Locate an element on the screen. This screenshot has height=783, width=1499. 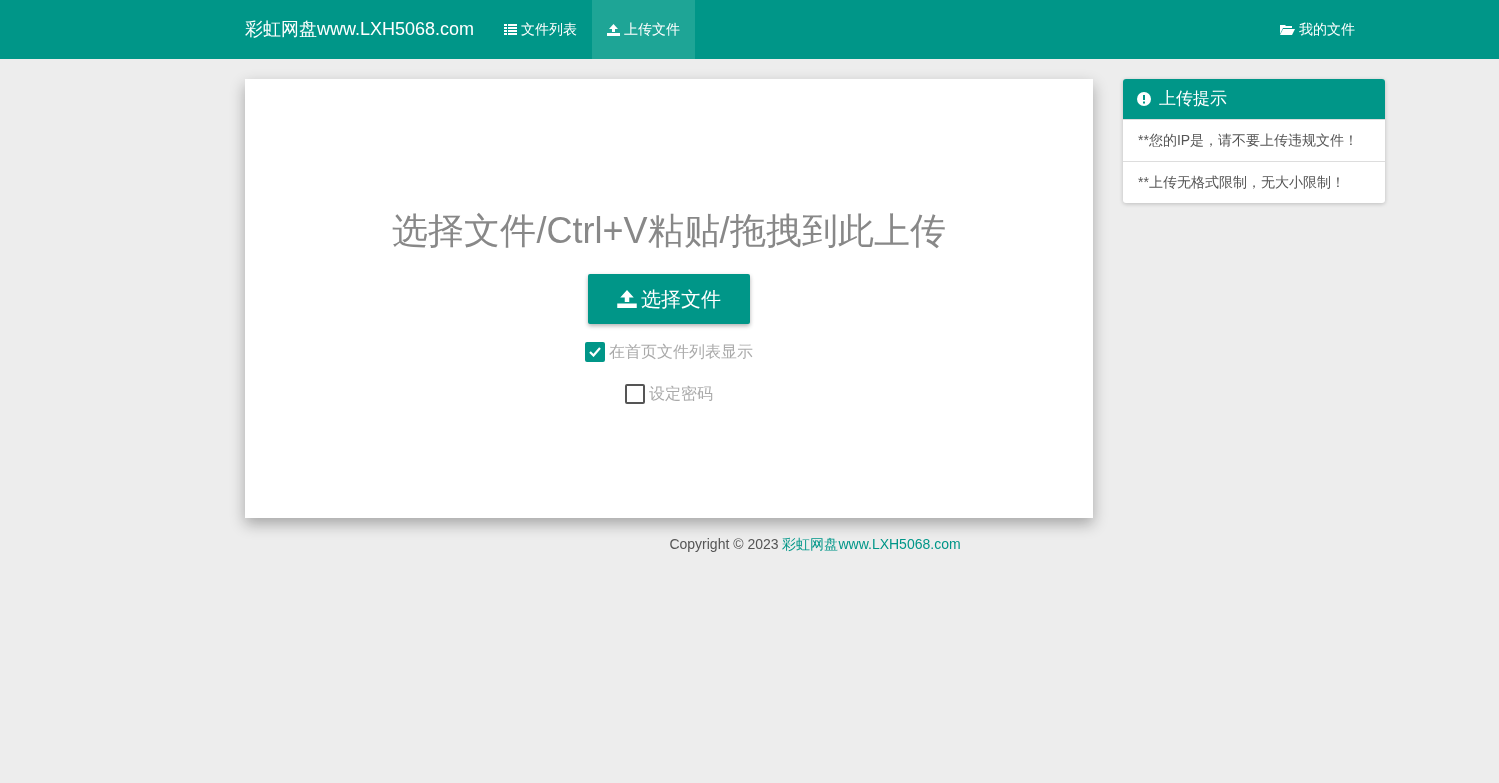
list-icon is located at coordinates (511, 29).